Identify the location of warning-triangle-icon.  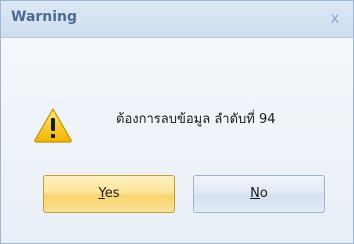
(53, 125).